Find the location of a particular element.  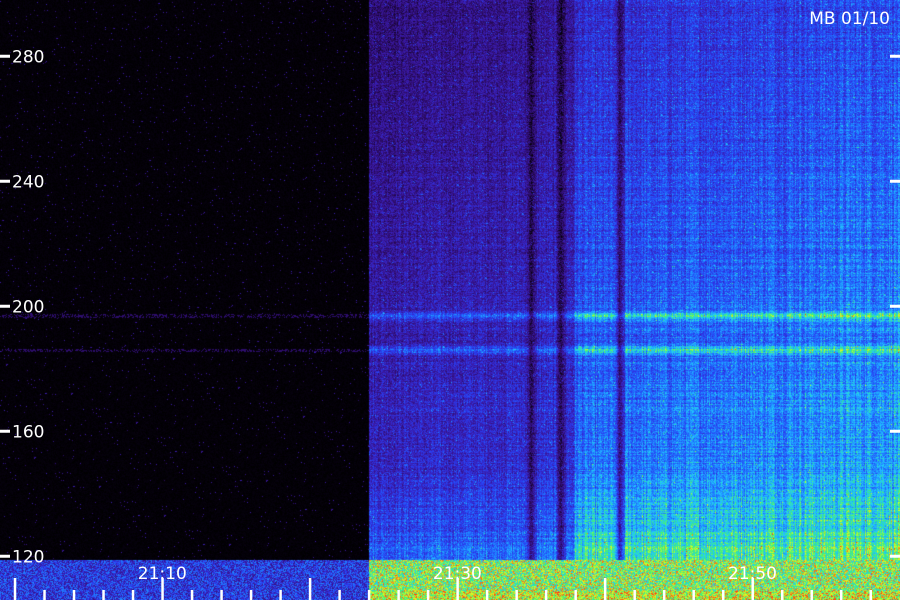

y-tick-label: 160 is located at coordinates (28, 432).